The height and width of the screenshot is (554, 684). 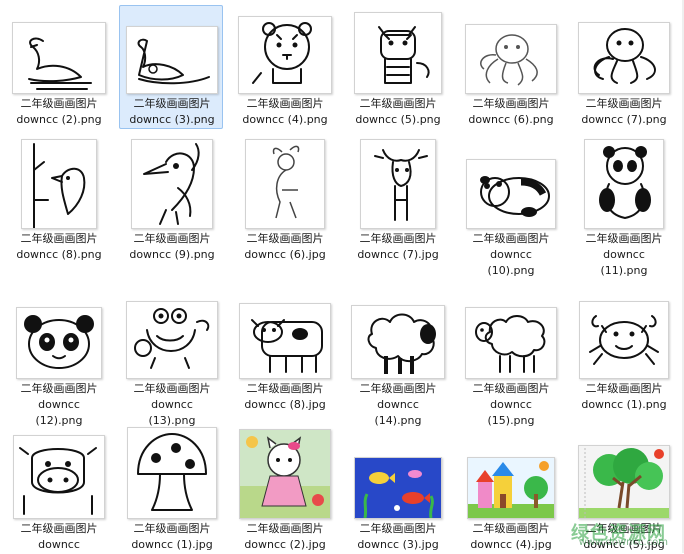 I want to click on file-item: 二年级画画图片 downcc (3).png, so click(x=171, y=67).